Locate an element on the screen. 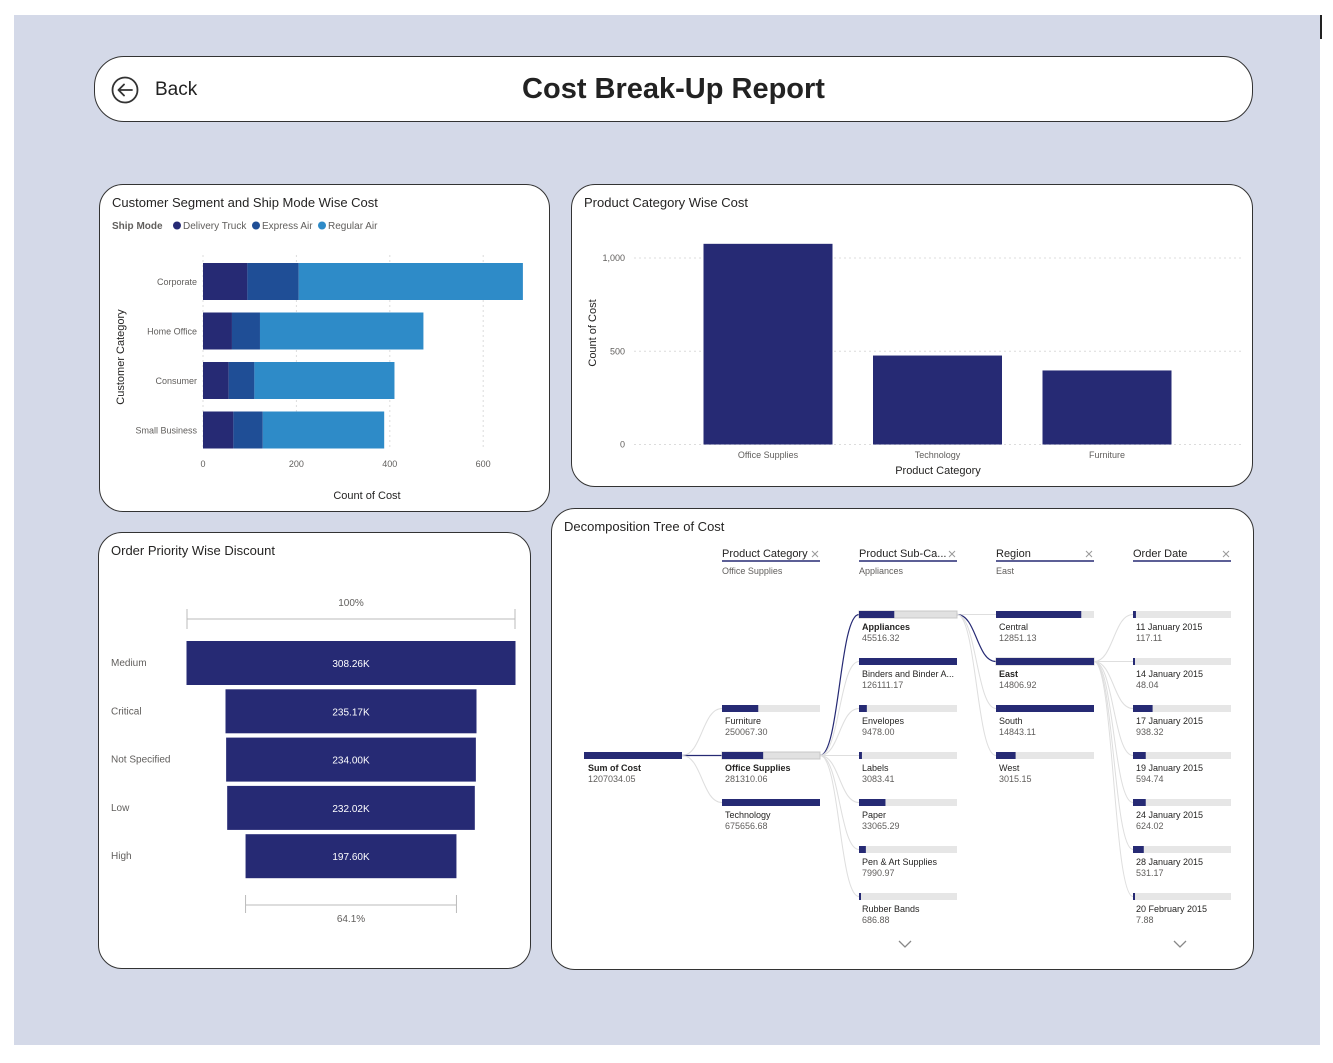 The image size is (1333, 1063). product-category-label: Furniture is located at coordinates (1107, 455).